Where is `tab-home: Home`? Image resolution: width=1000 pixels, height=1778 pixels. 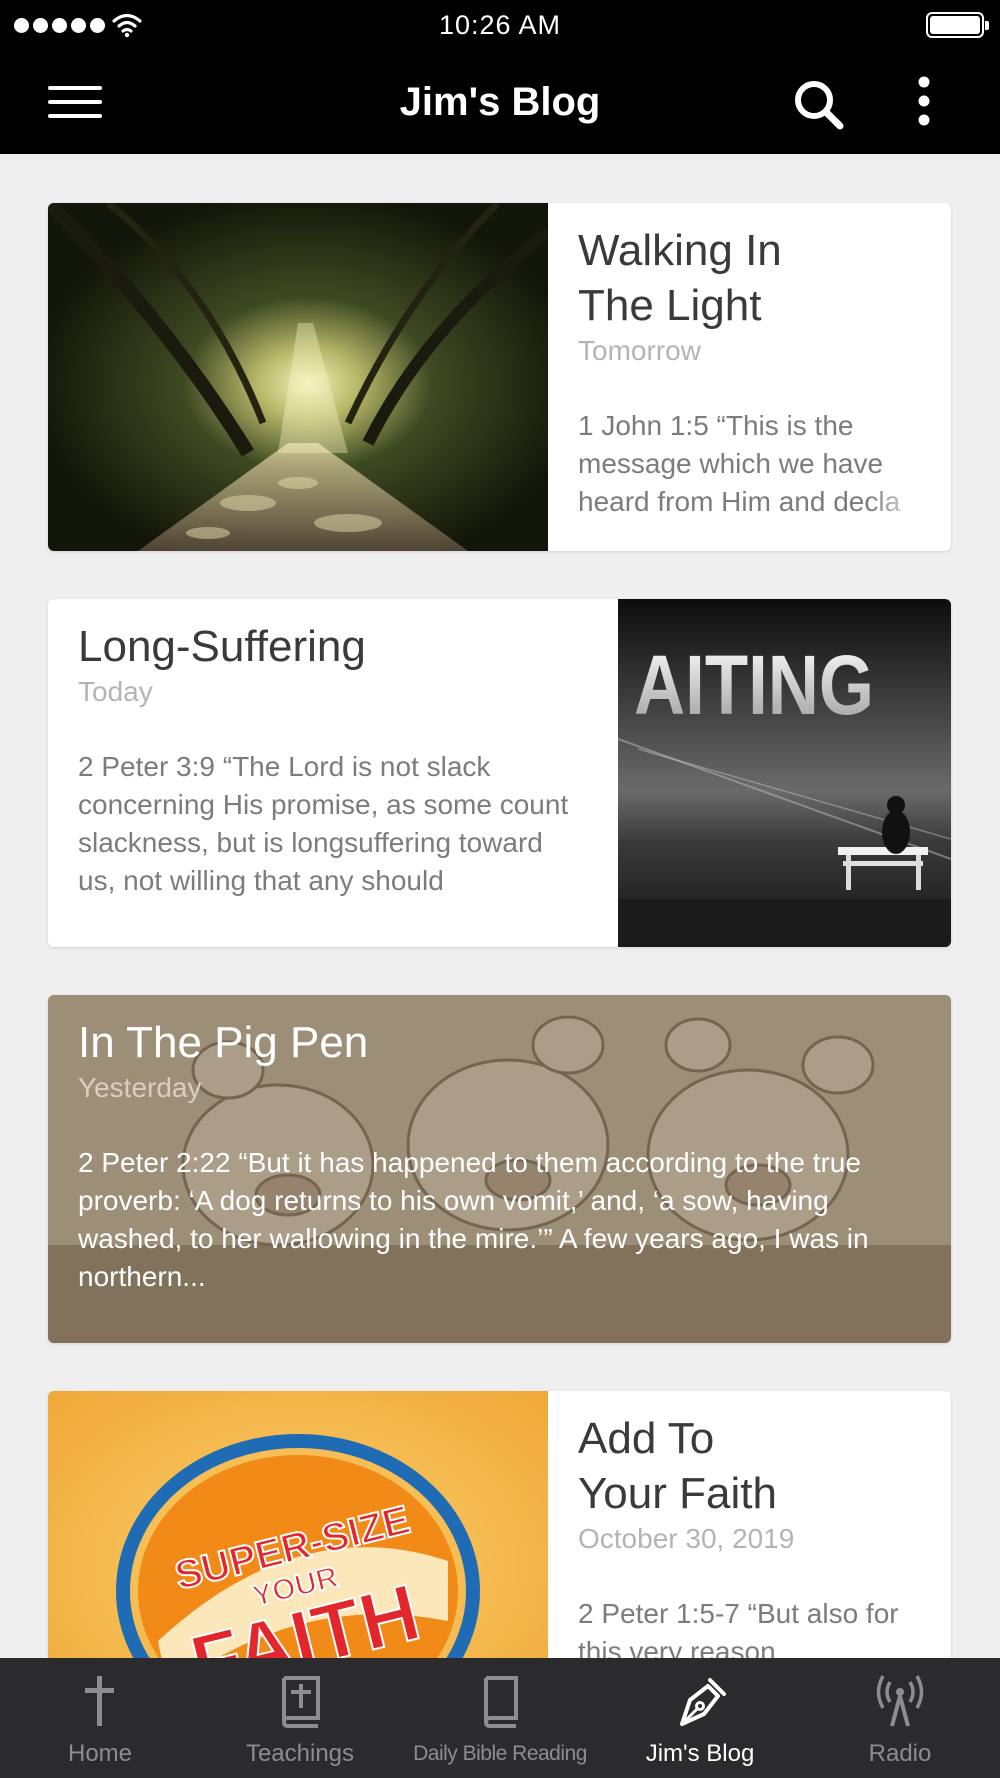
tab-home: Home is located at coordinates (100, 1718).